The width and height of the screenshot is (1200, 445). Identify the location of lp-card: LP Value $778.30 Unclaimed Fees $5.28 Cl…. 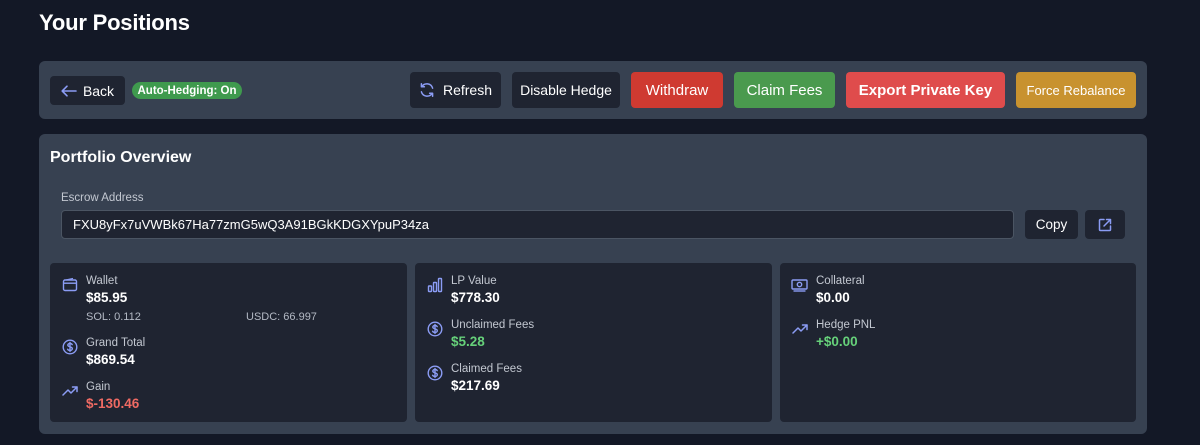
(593, 342).